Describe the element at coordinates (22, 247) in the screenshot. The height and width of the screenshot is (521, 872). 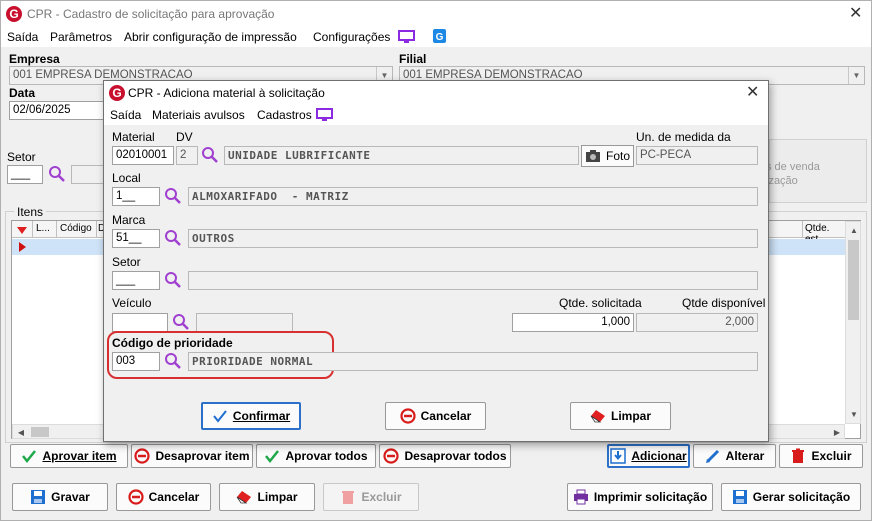
I see `row-pointer-icon` at that location.